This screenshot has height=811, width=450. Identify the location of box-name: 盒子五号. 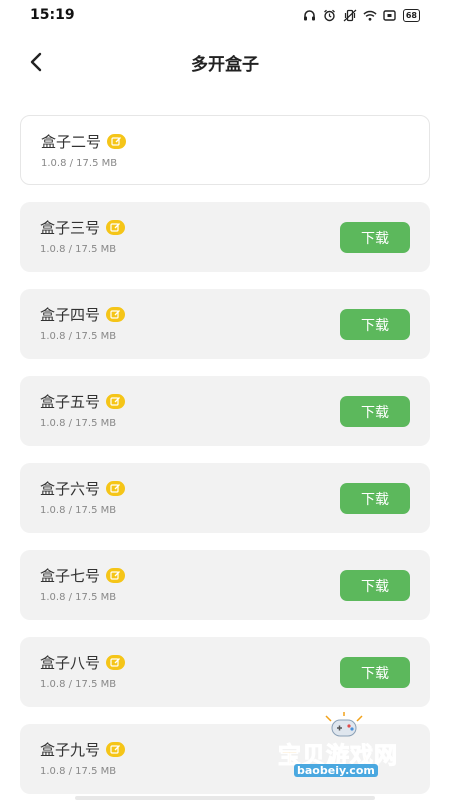
(70, 402).